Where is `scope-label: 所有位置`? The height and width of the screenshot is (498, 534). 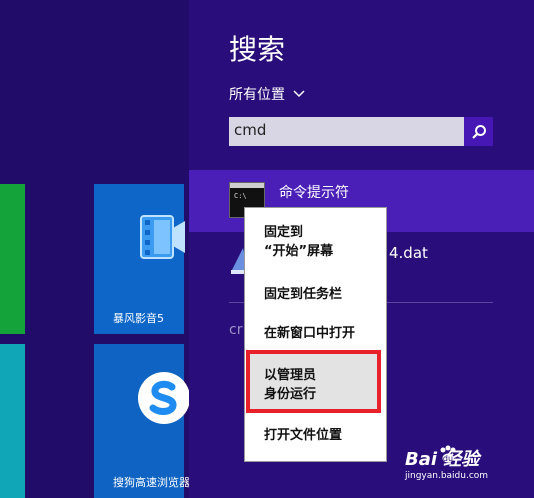 scope-label: 所有位置 is located at coordinates (257, 95).